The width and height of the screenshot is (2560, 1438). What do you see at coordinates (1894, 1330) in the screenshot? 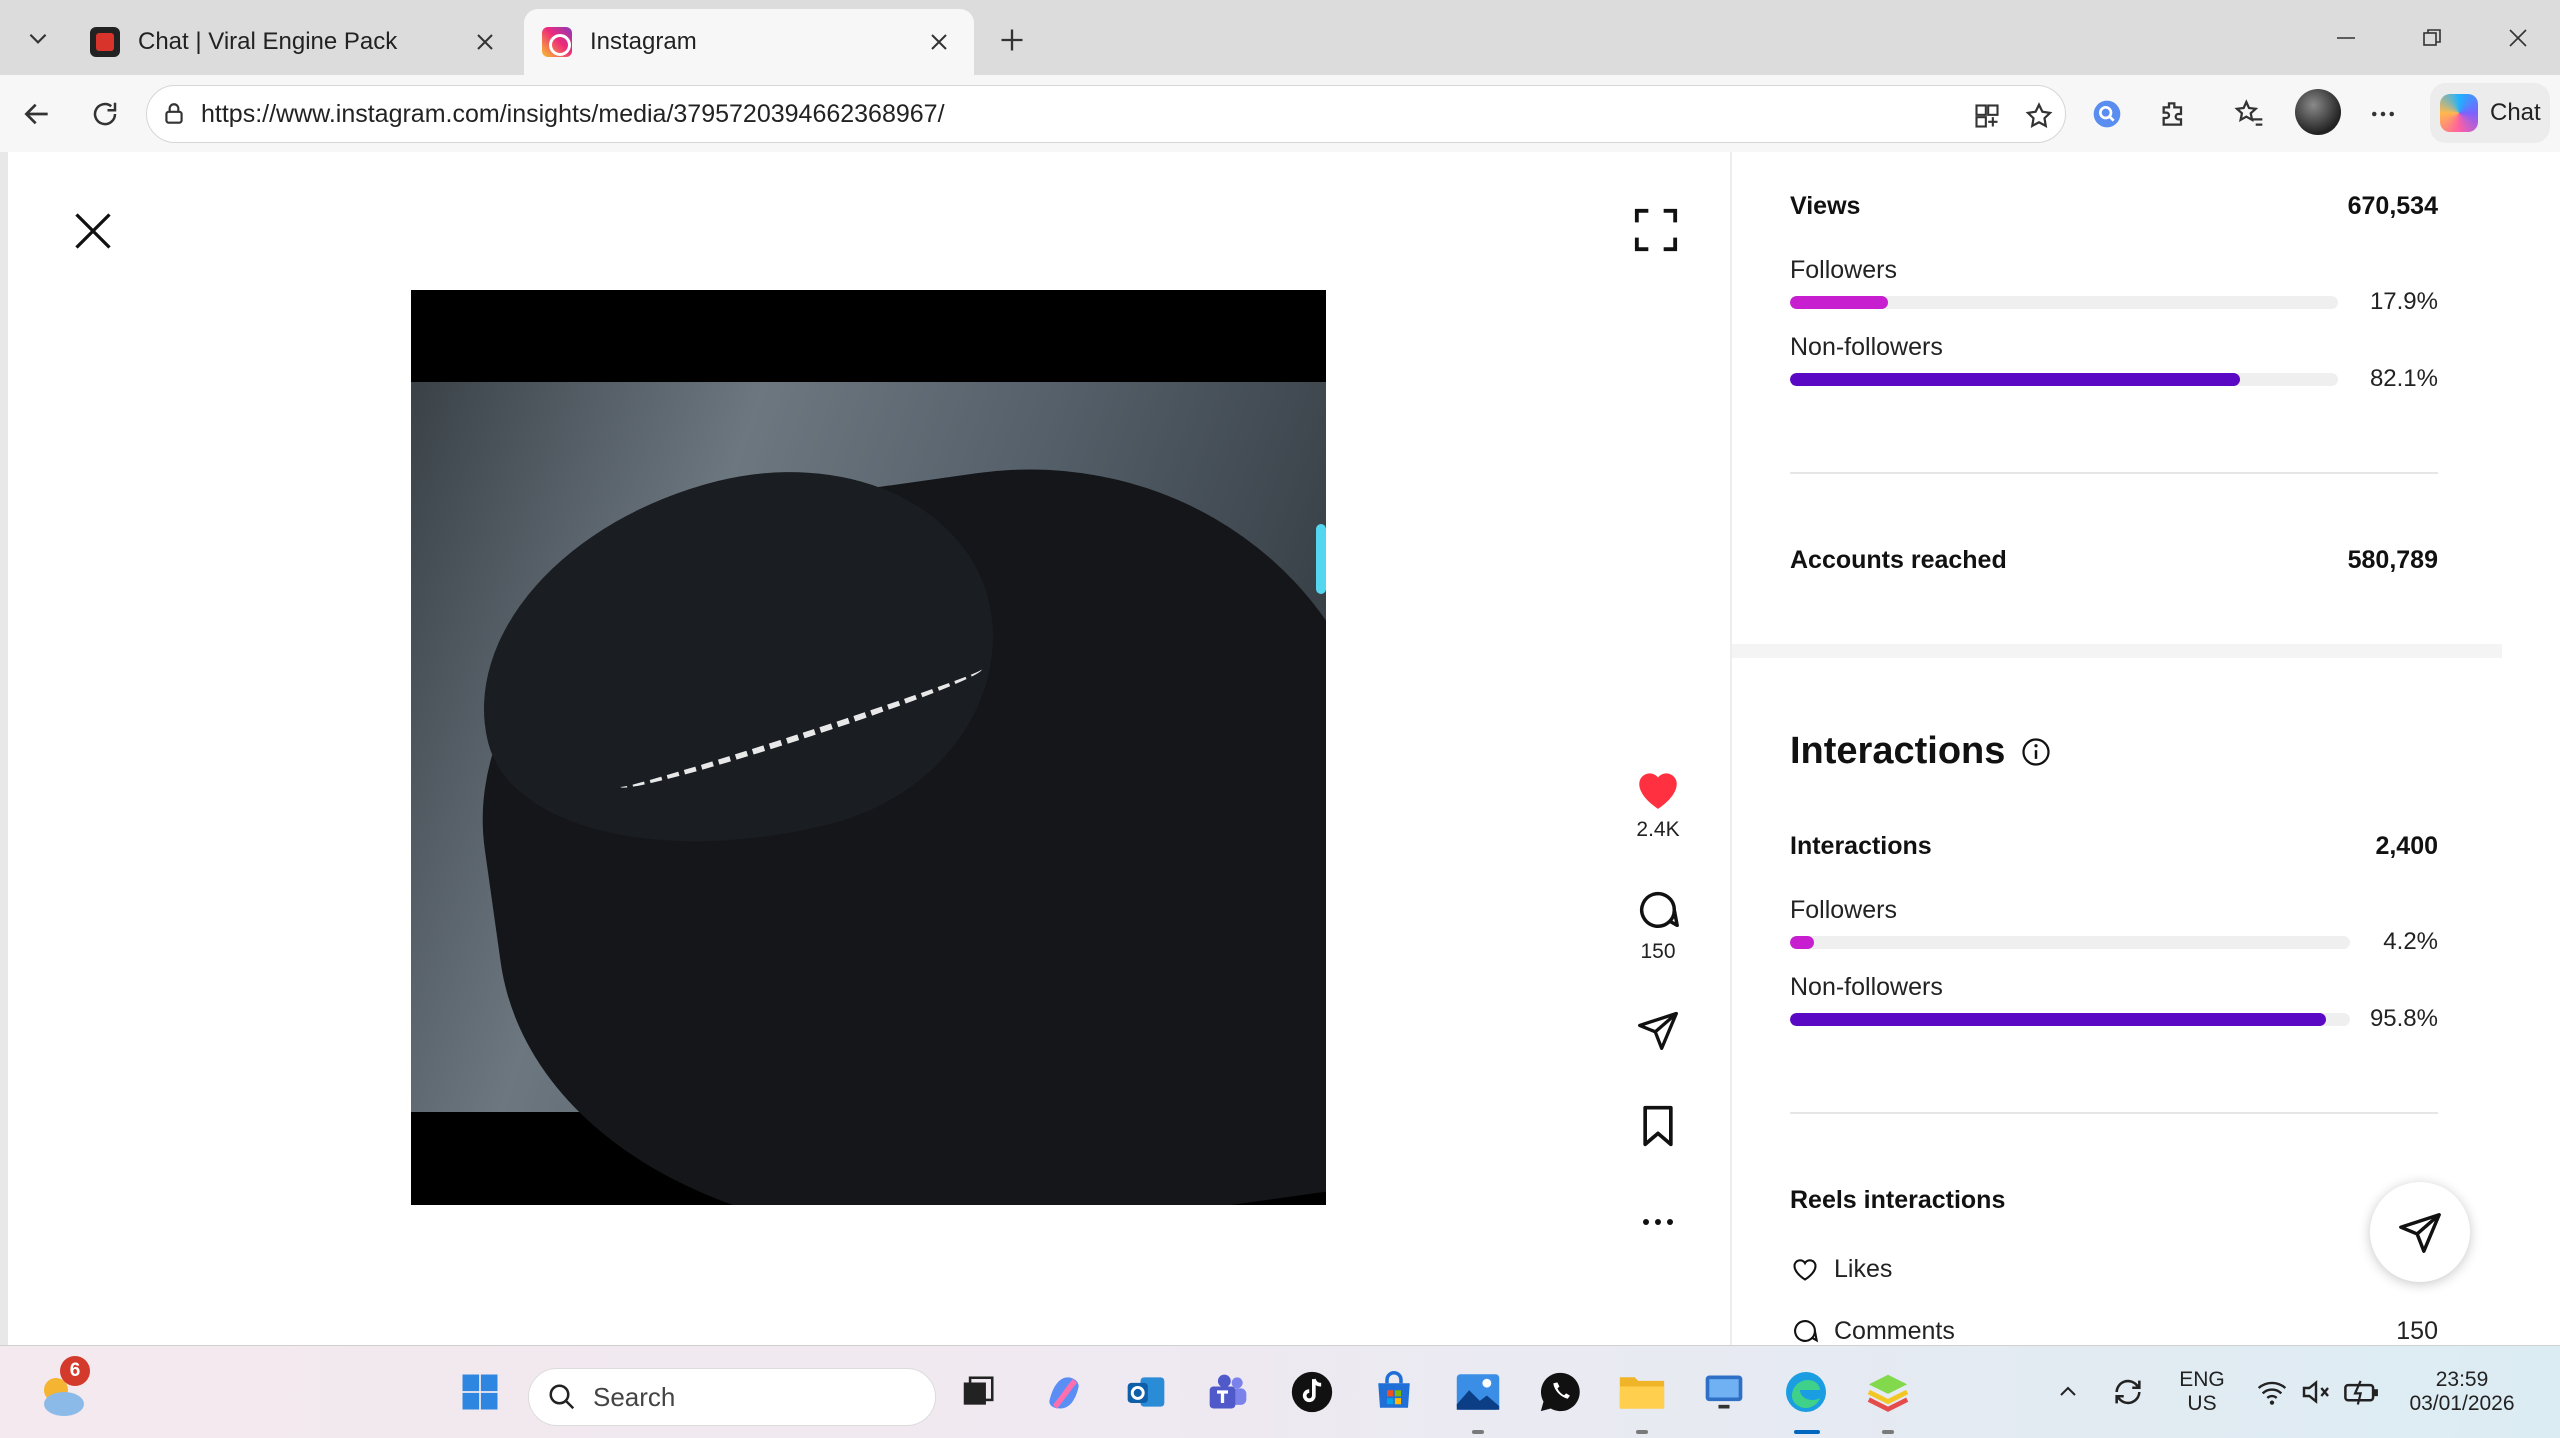
I see `comments-label: Comments` at bounding box center [1894, 1330].